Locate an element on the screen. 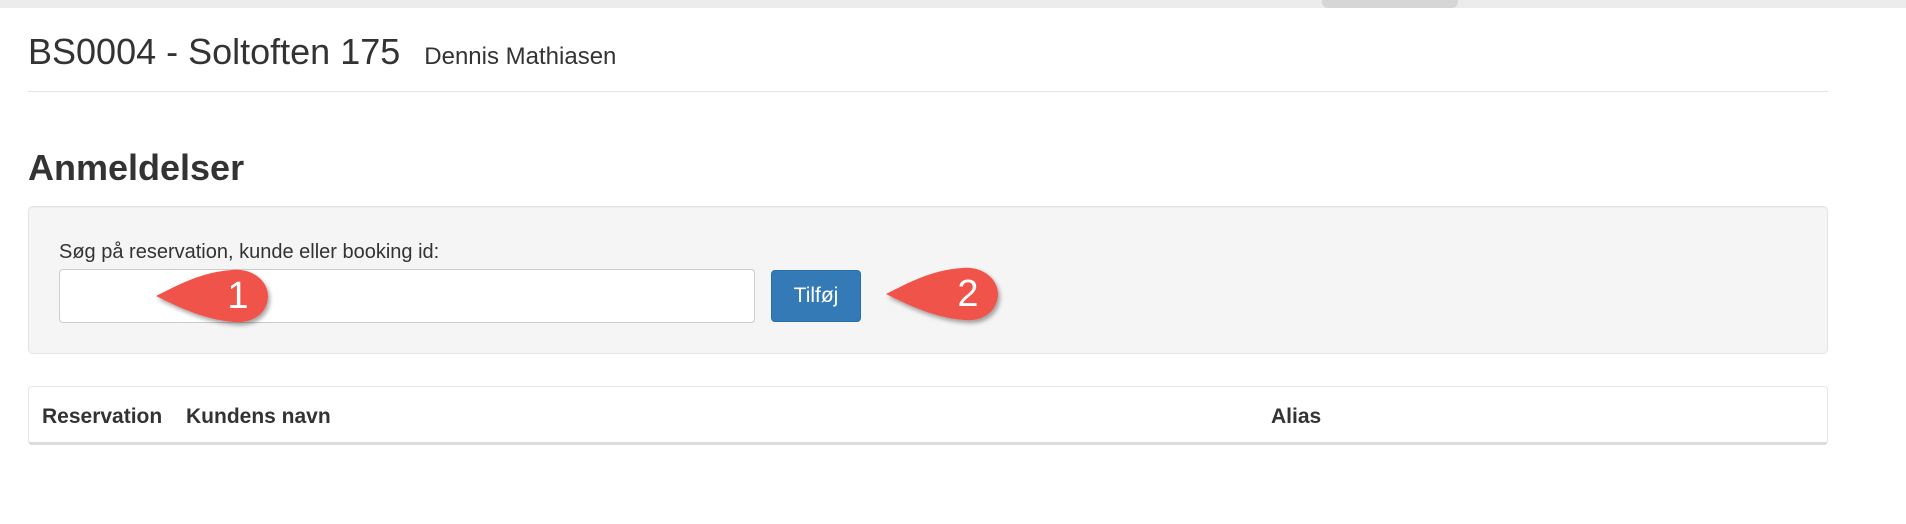 The image size is (1906, 524). browser-top-strip is located at coordinates (953, 4).